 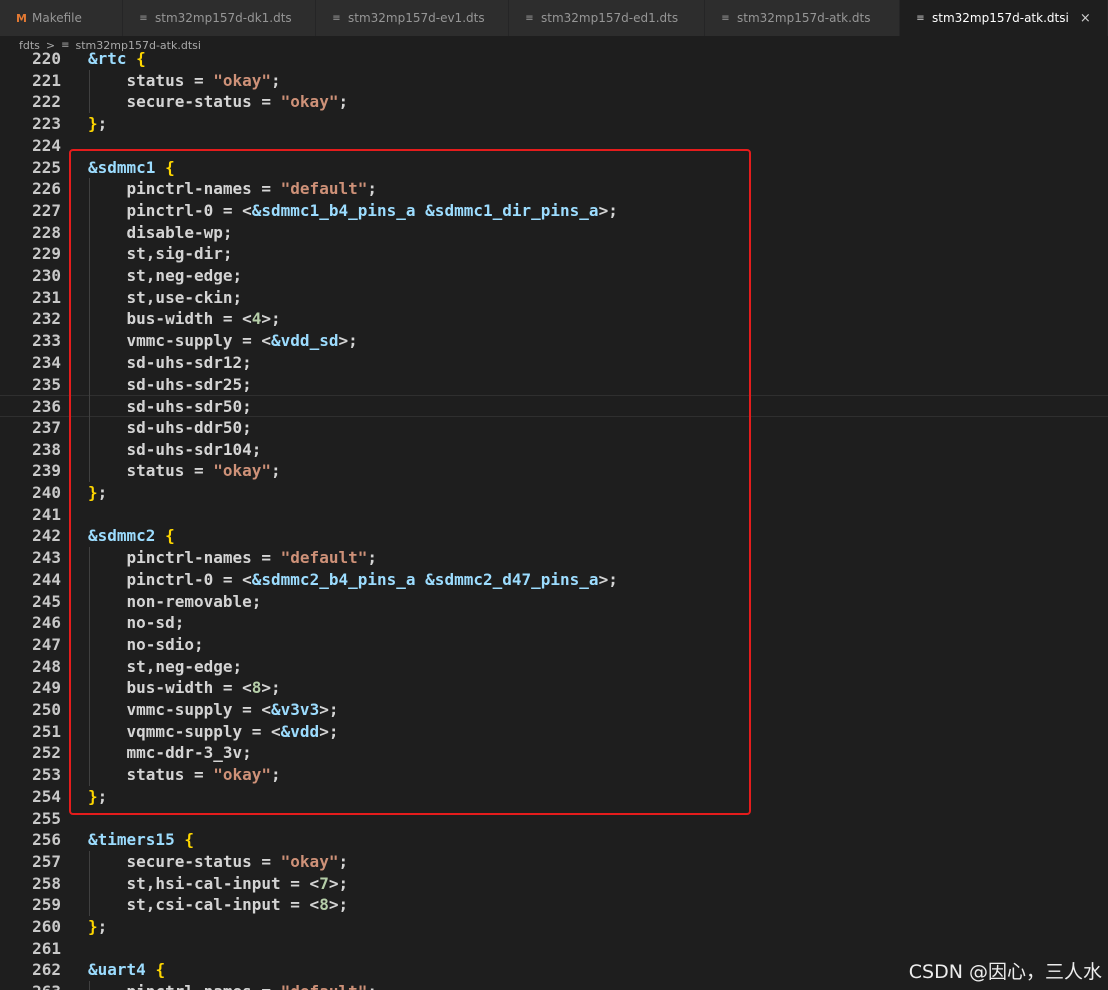 What do you see at coordinates (554, 189) in the screenshot?
I see `code-line: 226 pinctrl-names = "default";` at bounding box center [554, 189].